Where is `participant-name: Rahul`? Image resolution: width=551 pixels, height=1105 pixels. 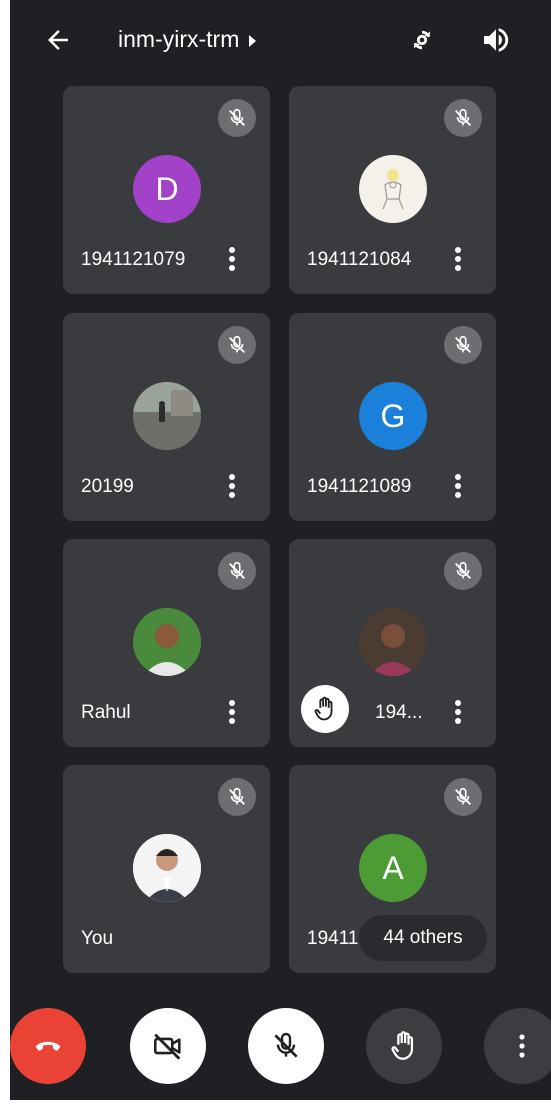
participant-name: Rahul is located at coordinates (106, 712).